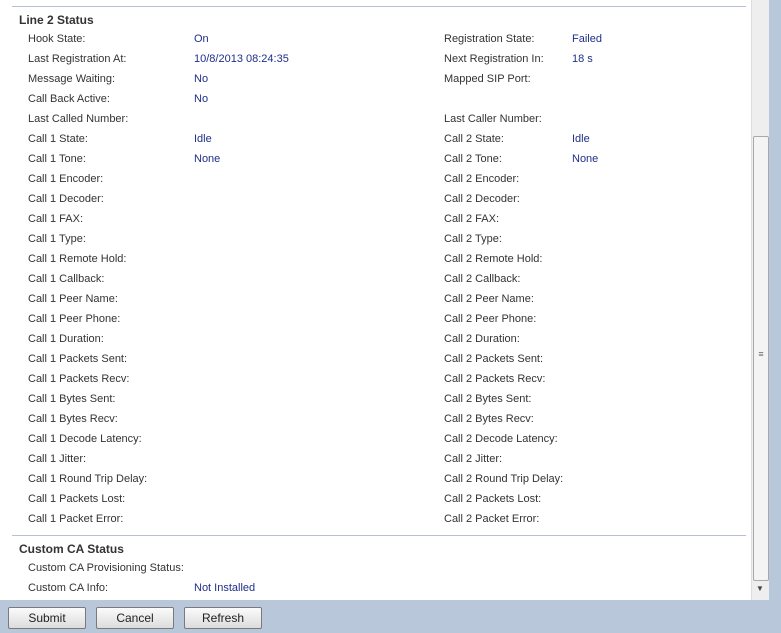 The width and height of the screenshot is (781, 633). I want to click on button-bar: Submit Cancel Refresh, so click(390, 616).